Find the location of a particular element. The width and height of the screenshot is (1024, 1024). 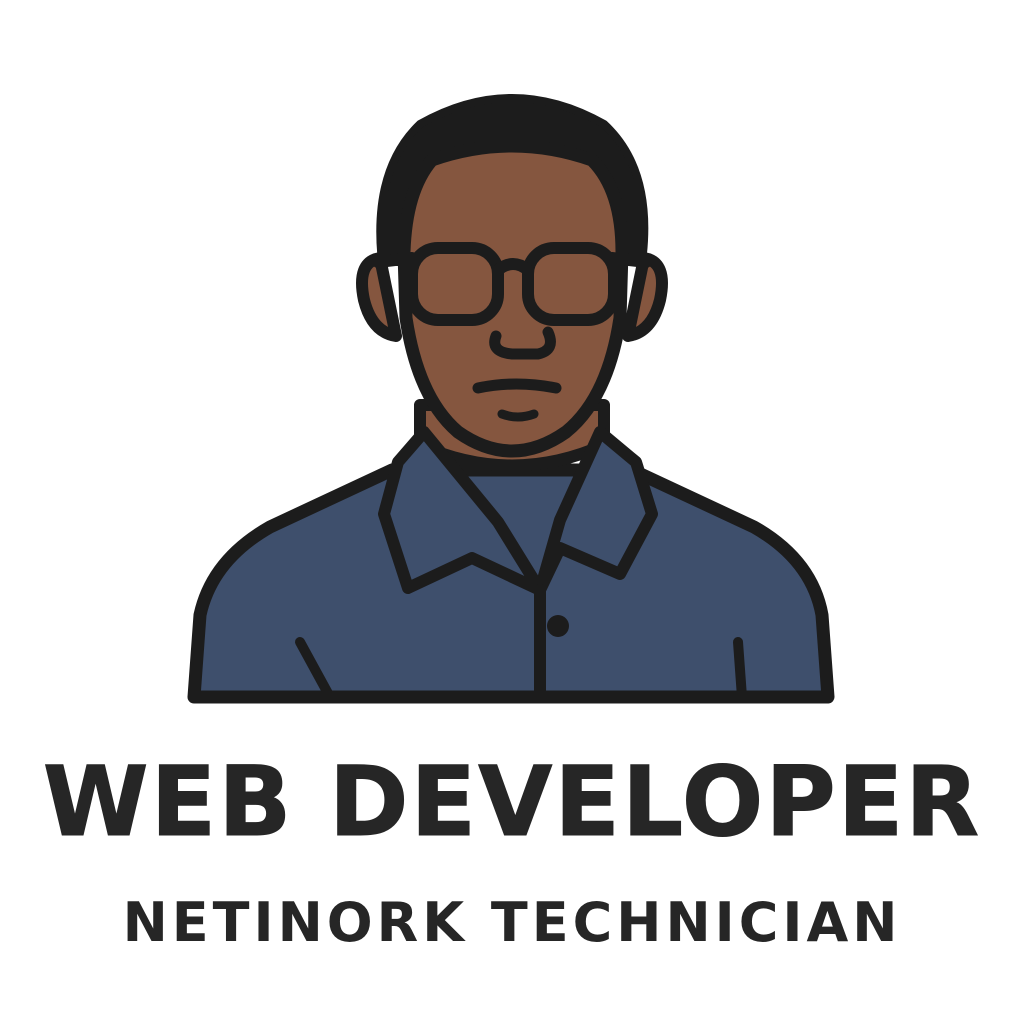

face is located at coordinates (513, 298).